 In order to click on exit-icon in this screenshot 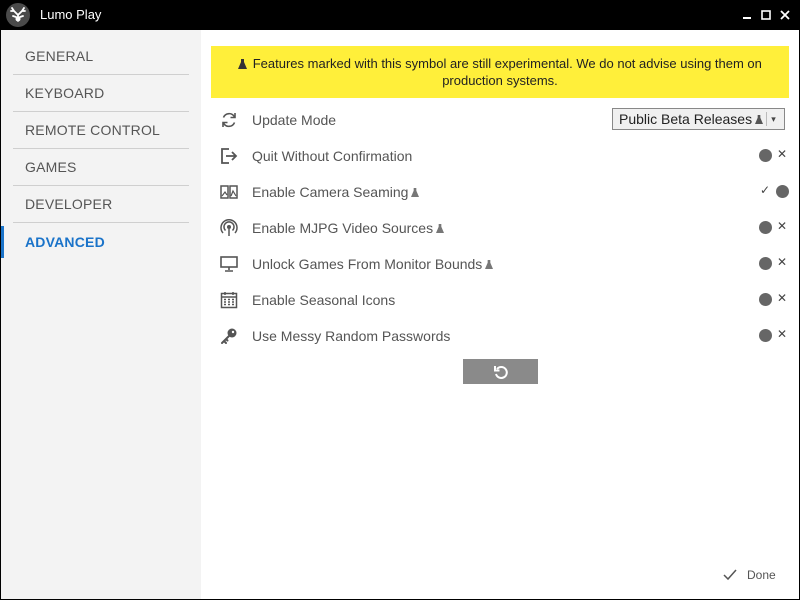, I will do `click(229, 156)`.